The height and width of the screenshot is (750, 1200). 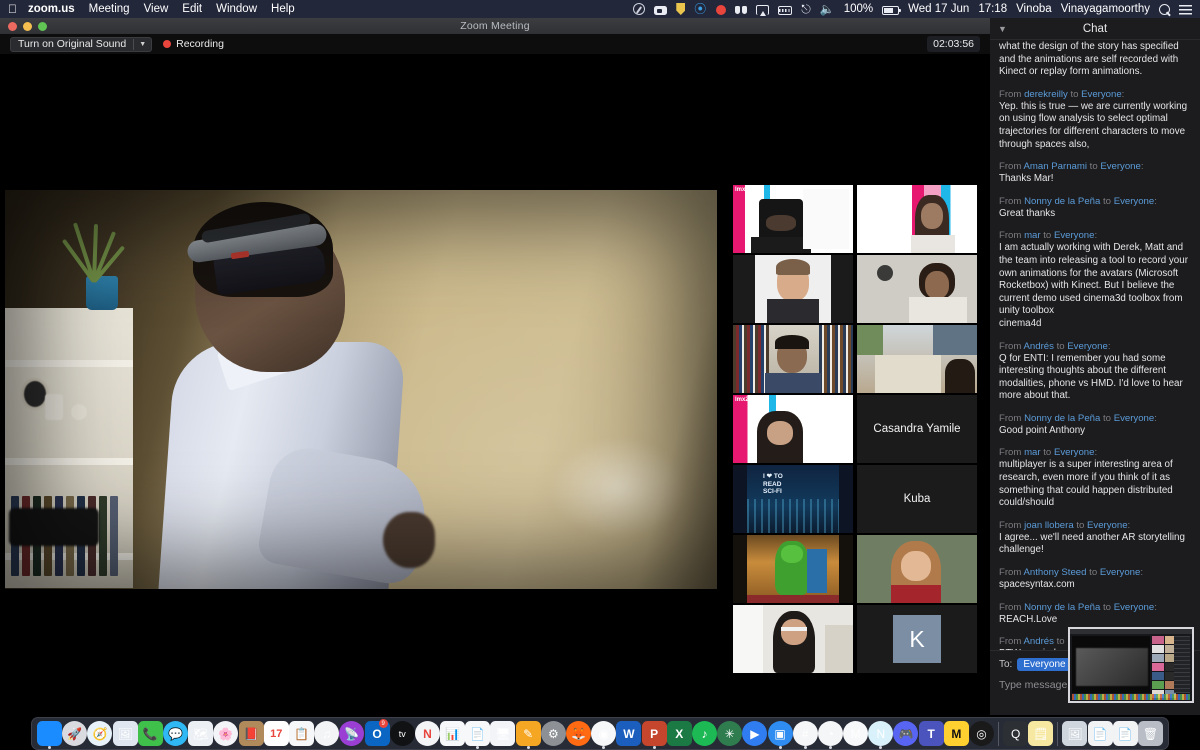 I want to click on dock-item-trash: 🗑, so click(x=1150, y=733).